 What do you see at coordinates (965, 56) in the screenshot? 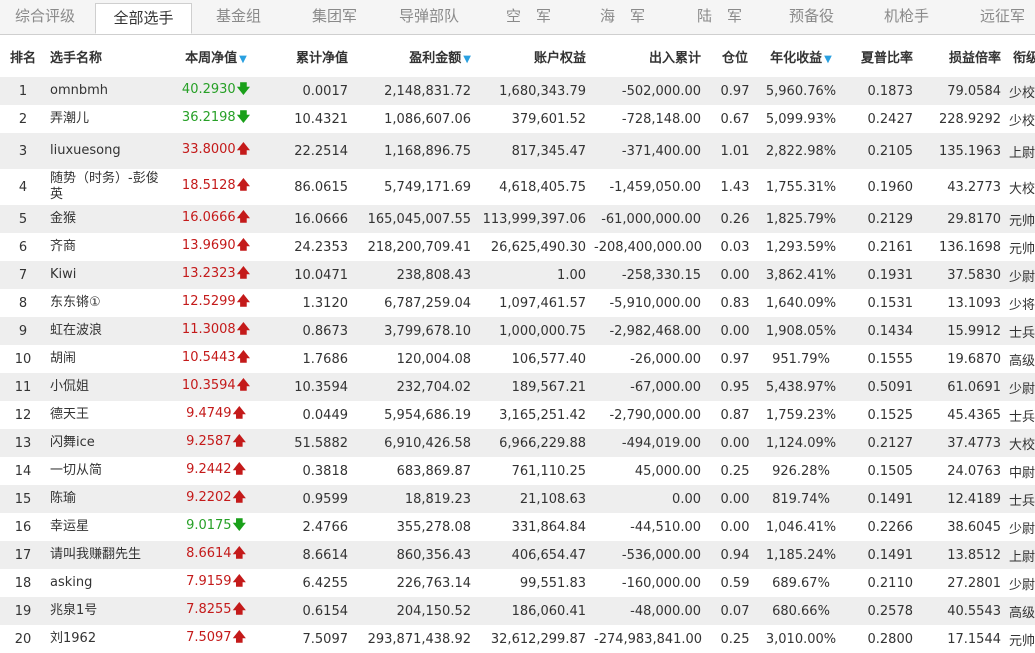
I see `col-pl-ratio: 损益倍率` at bounding box center [965, 56].